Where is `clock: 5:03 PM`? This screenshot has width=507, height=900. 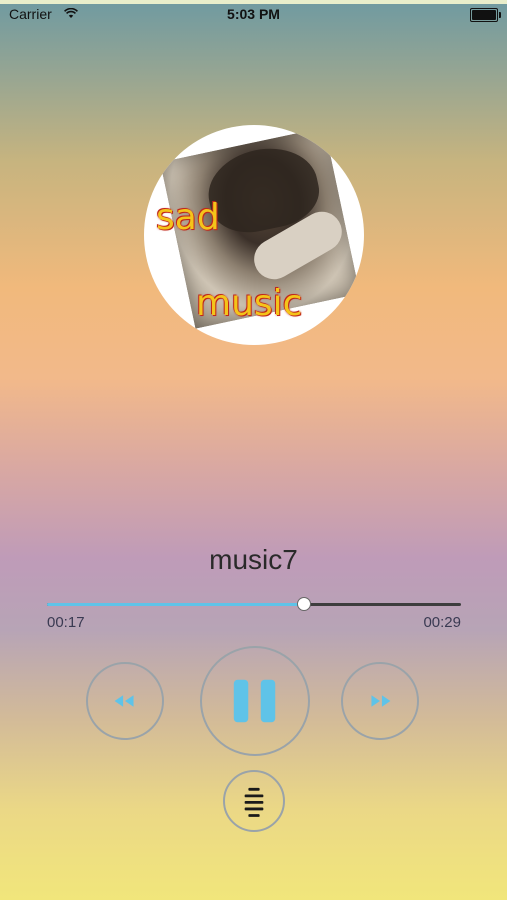 clock: 5:03 PM is located at coordinates (253, 14).